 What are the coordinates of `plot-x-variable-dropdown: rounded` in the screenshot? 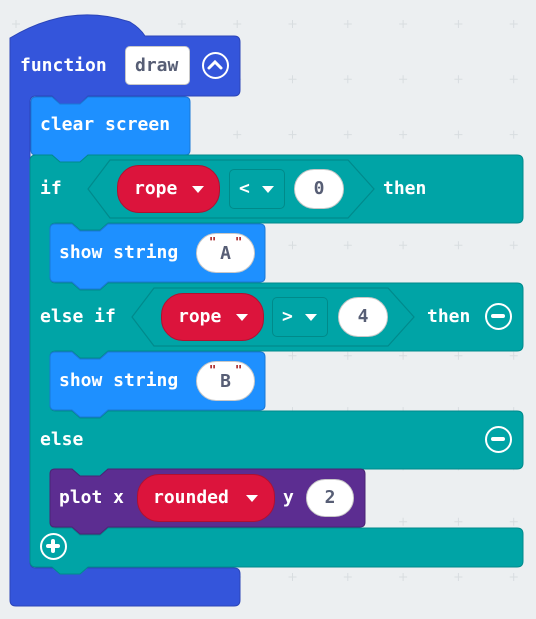 It's located at (206, 498).